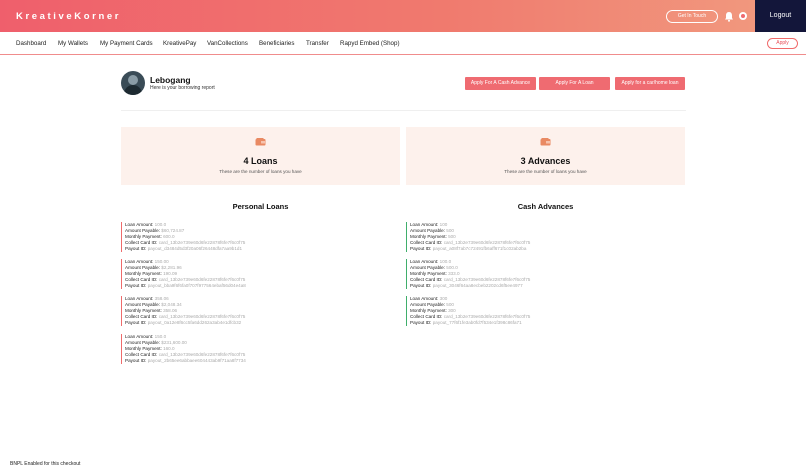 The height and width of the screenshot is (473, 806). What do you see at coordinates (169, 349) in the screenshot?
I see `monthly-payment-value: 160.0` at bounding box center [169, 349].